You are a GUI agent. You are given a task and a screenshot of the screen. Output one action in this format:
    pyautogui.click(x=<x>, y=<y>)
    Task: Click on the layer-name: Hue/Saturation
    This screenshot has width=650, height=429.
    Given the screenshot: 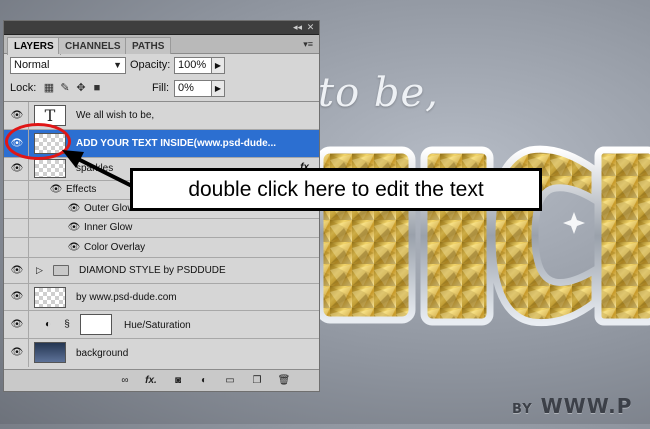 What is the action you would take?
    pyautogui.click(x=157, y=325)
    